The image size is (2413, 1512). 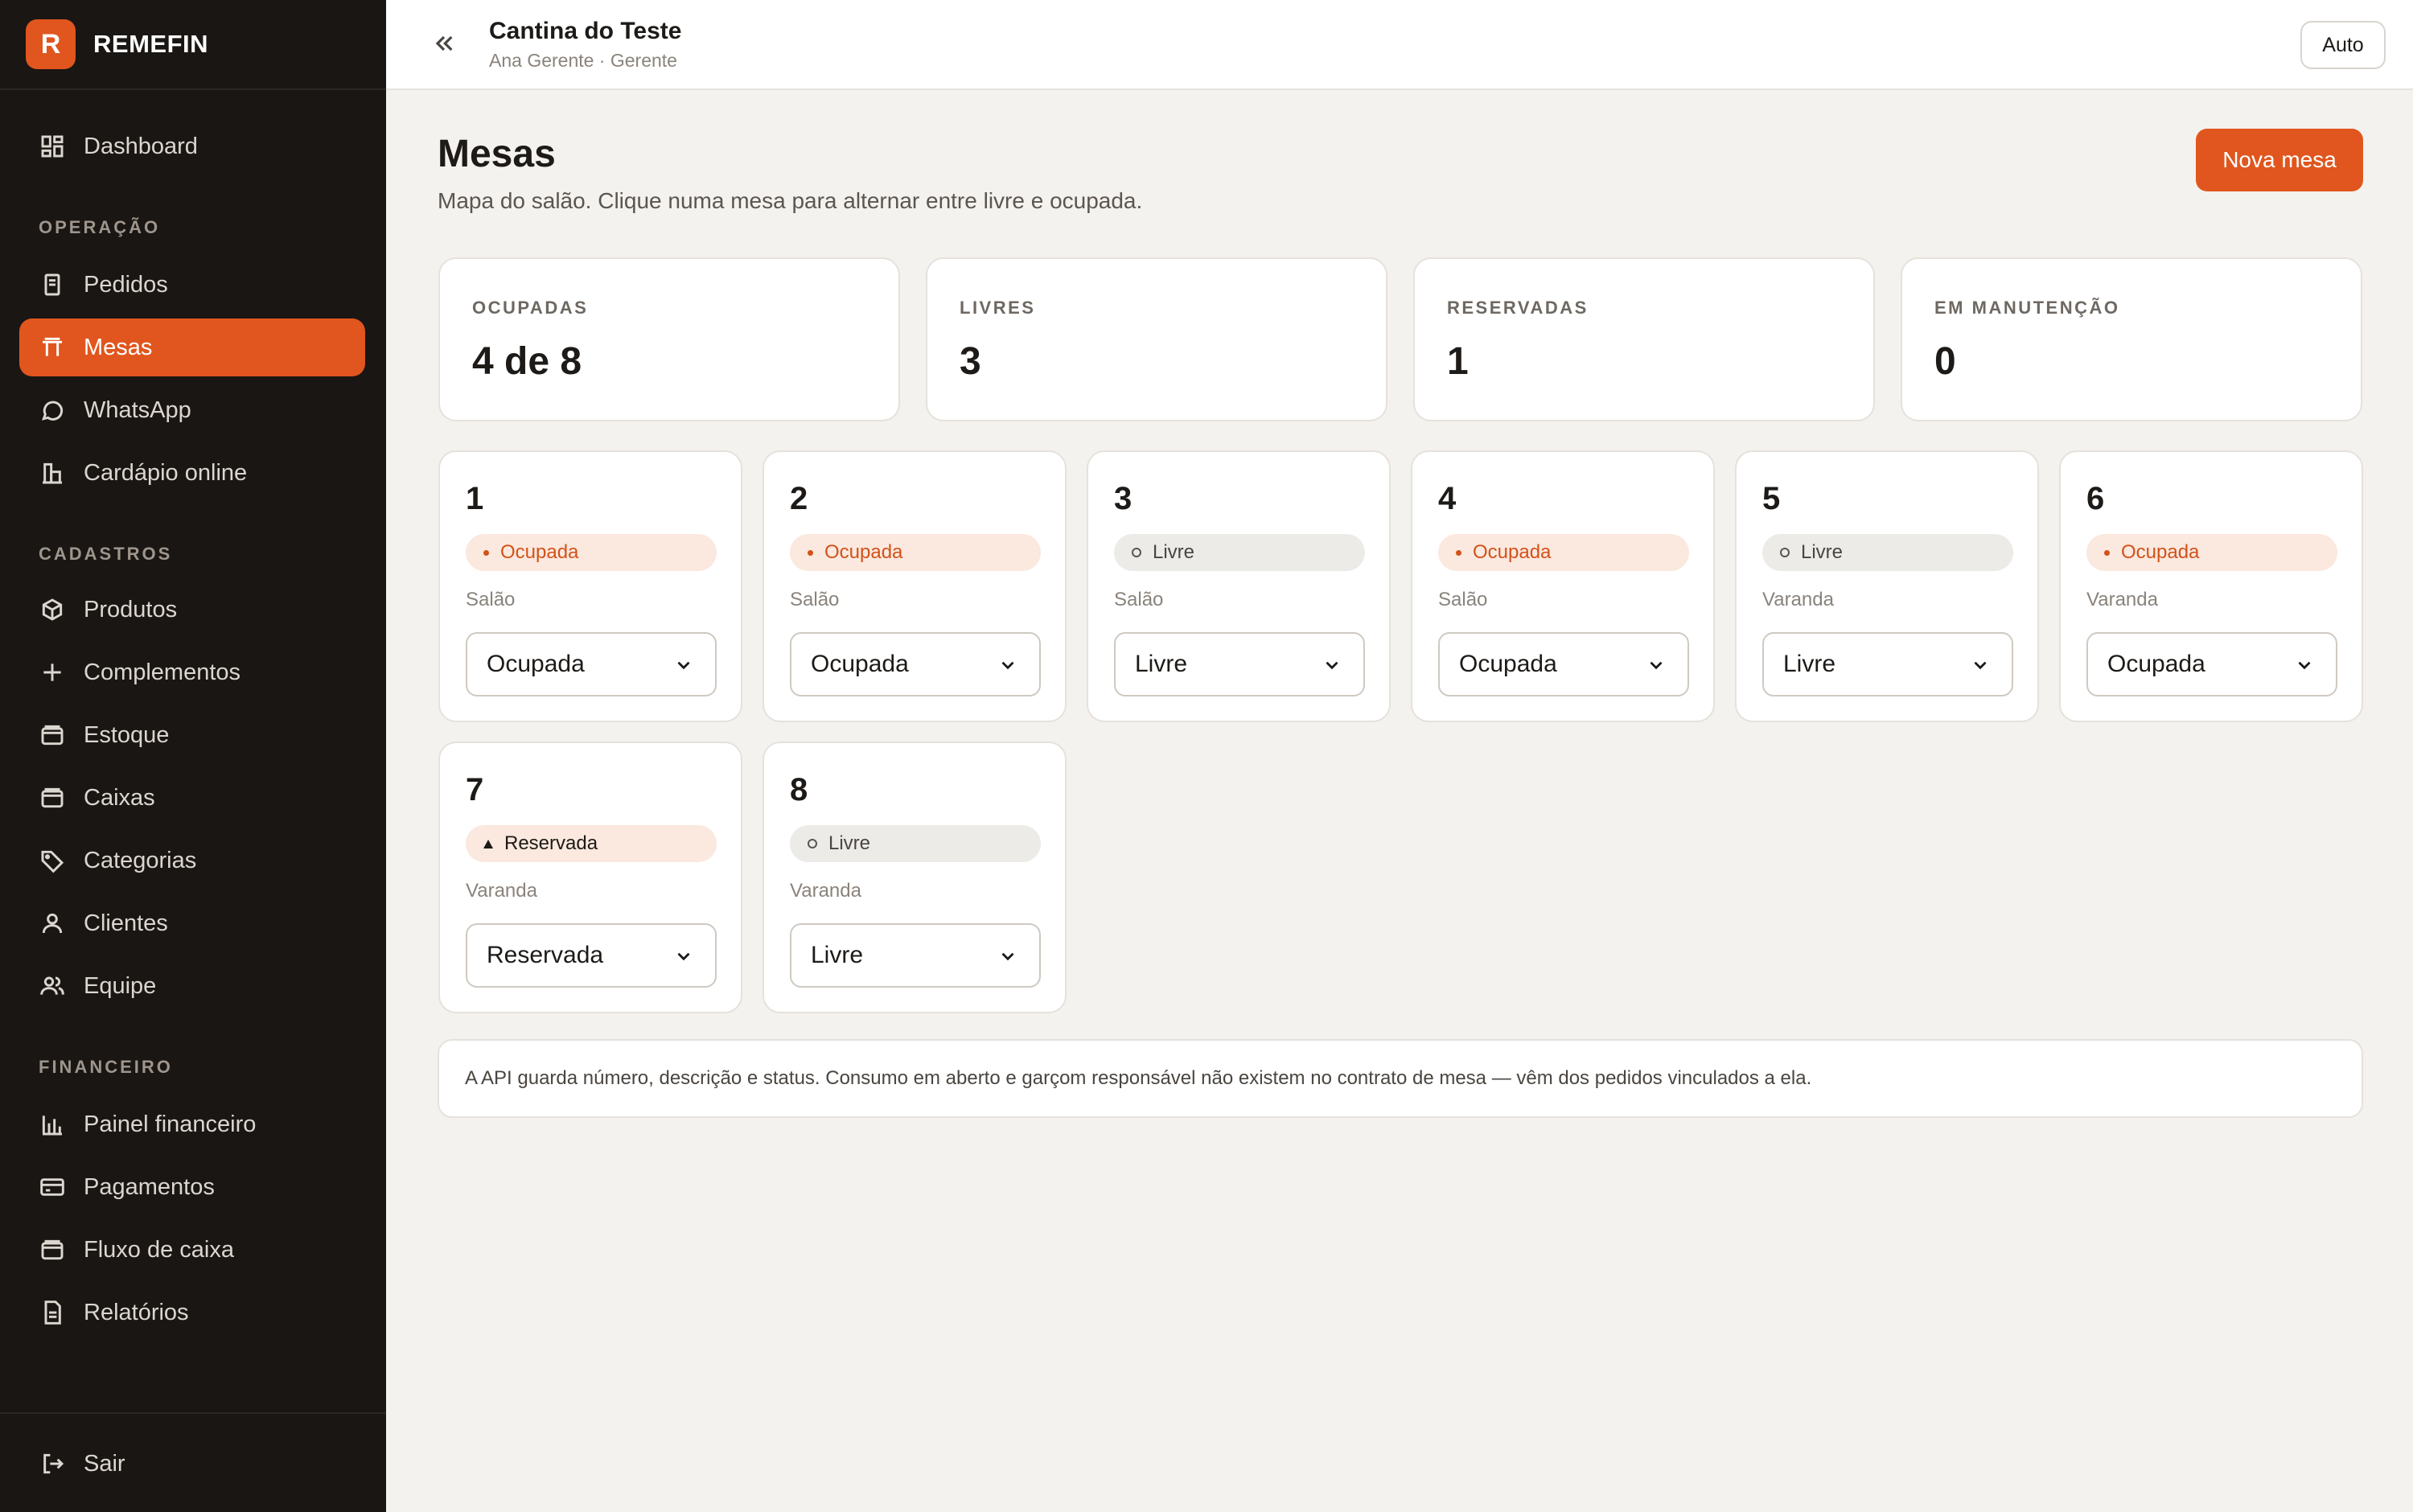 What do you see at coordinates (51, 44) in the screenshot?
I see `brand-logo: R` at bounding box center [51, 44].